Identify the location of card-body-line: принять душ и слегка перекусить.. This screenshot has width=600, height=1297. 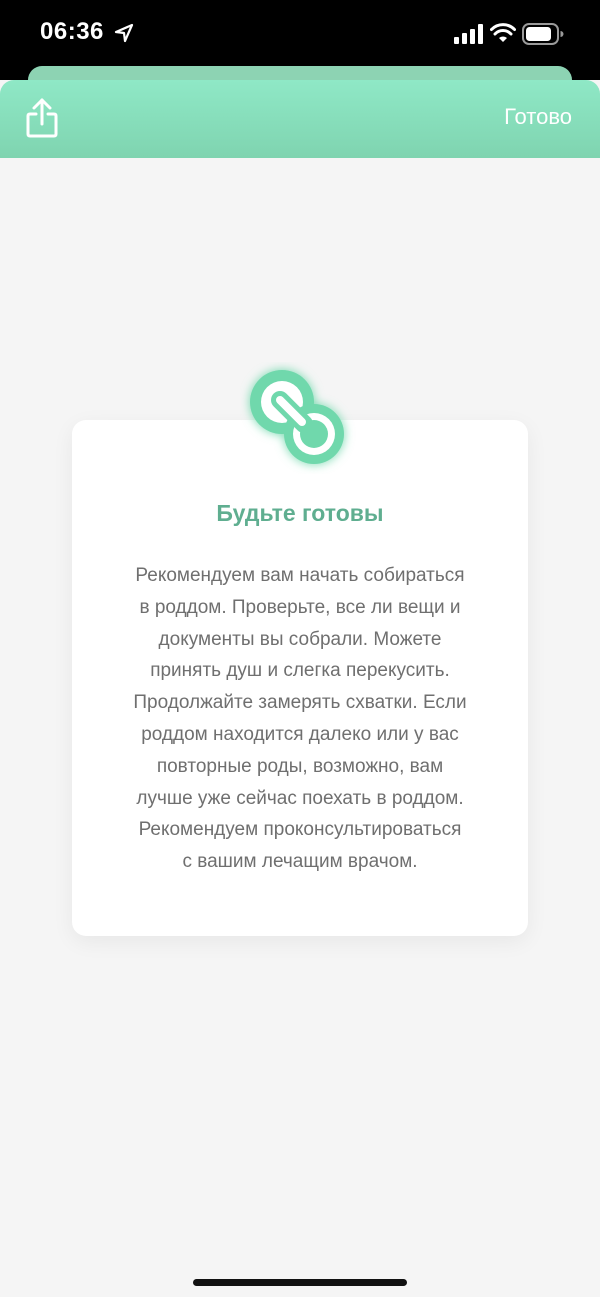
(300, 671).